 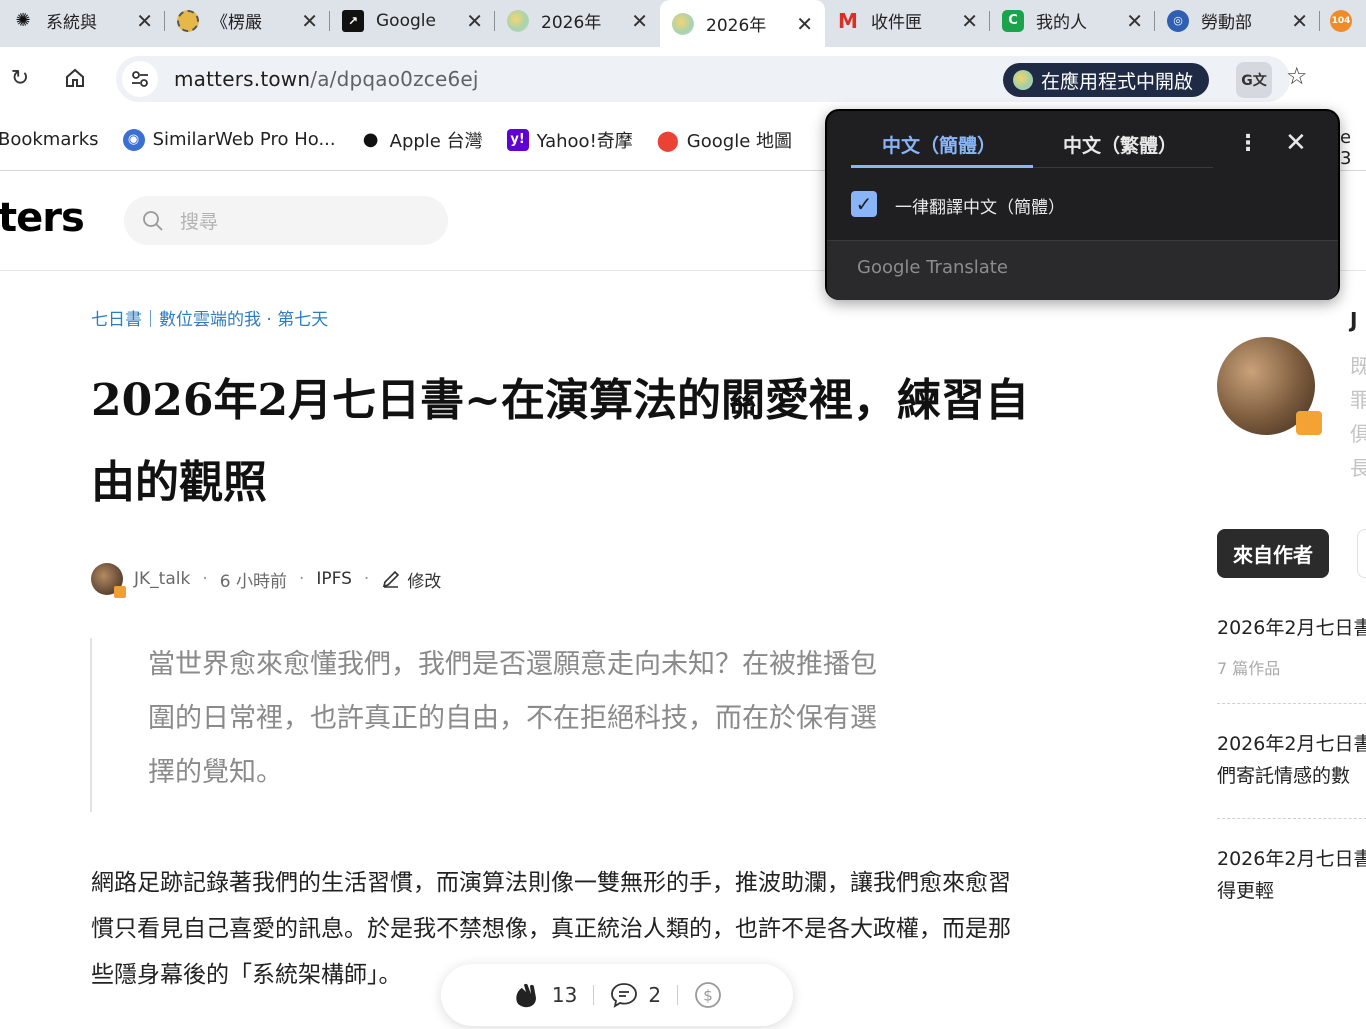 I want to click on google-translate-logo: Google Translate, so click(x=932, y=267).